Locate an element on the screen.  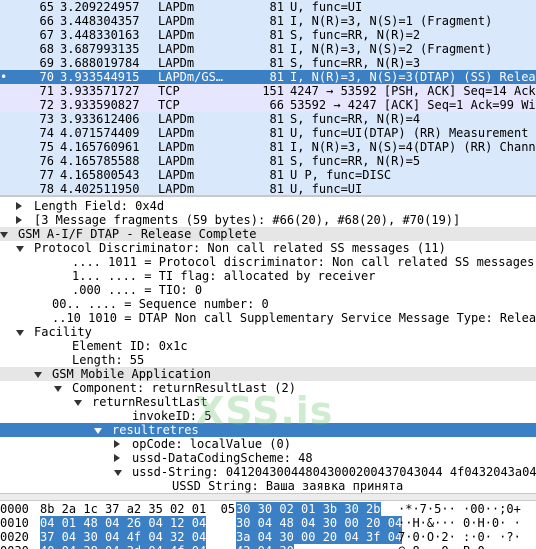
tree-item-length-field: Length Field: 0x4d is located at coordinates (268, 206).